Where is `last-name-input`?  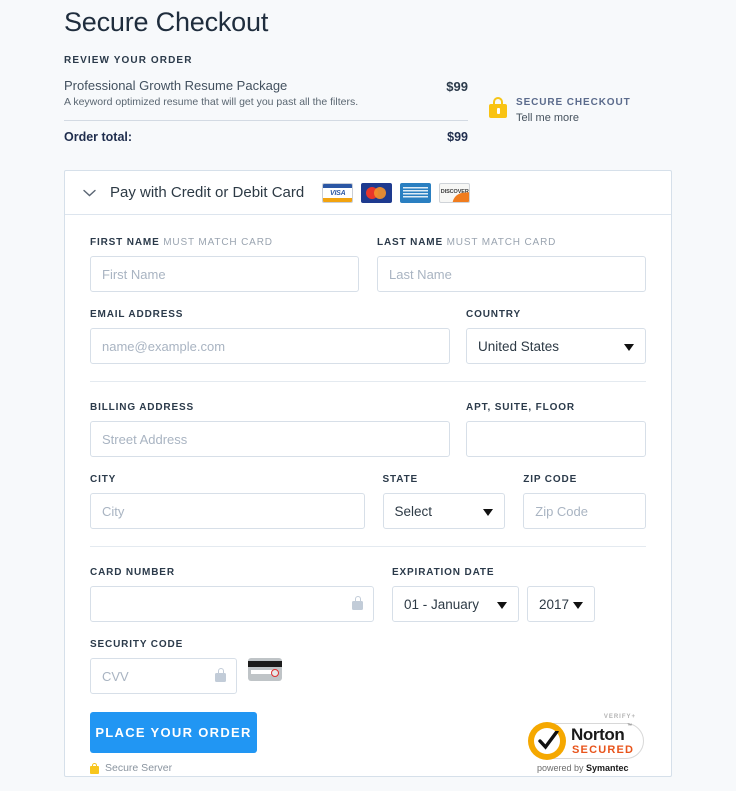
last-name-input is located at coordinates (511, 274).